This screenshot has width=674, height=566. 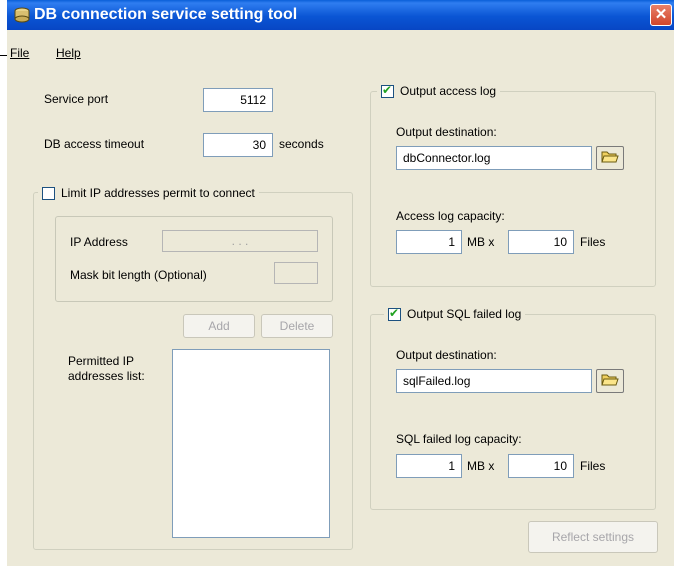 What do you see at coordinates (593, 466) in the screenshot?
I see `sql-files-unit: Files` at bounding box center [593, 466].